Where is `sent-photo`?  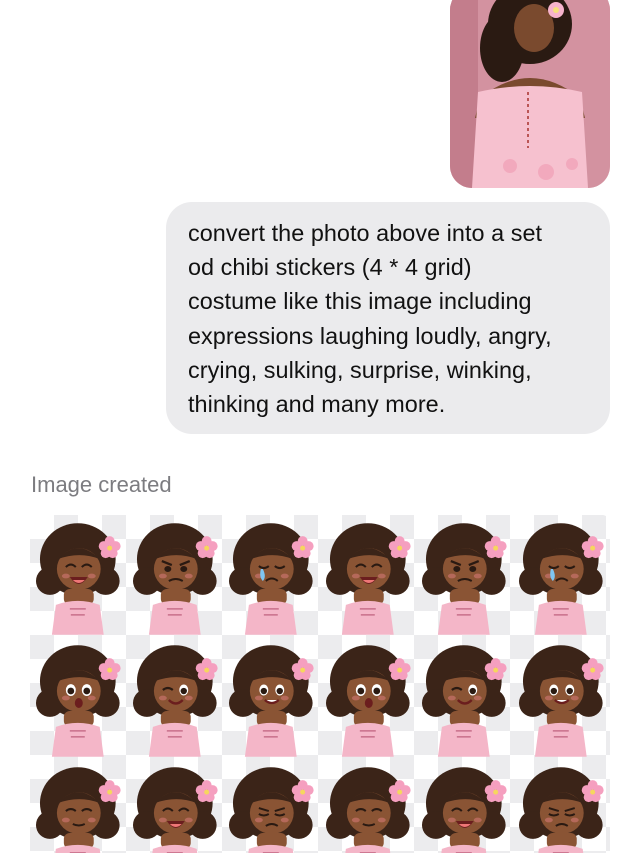
sent-photo is located at coordinates (530, 94).